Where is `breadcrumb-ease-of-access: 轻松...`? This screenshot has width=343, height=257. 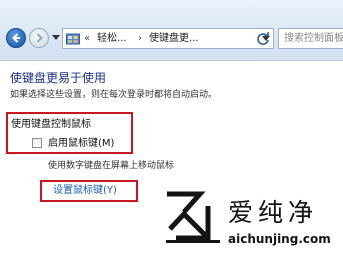 breadcrumb-ease-of-access: 轻松... is located at coordinates (112, 38).